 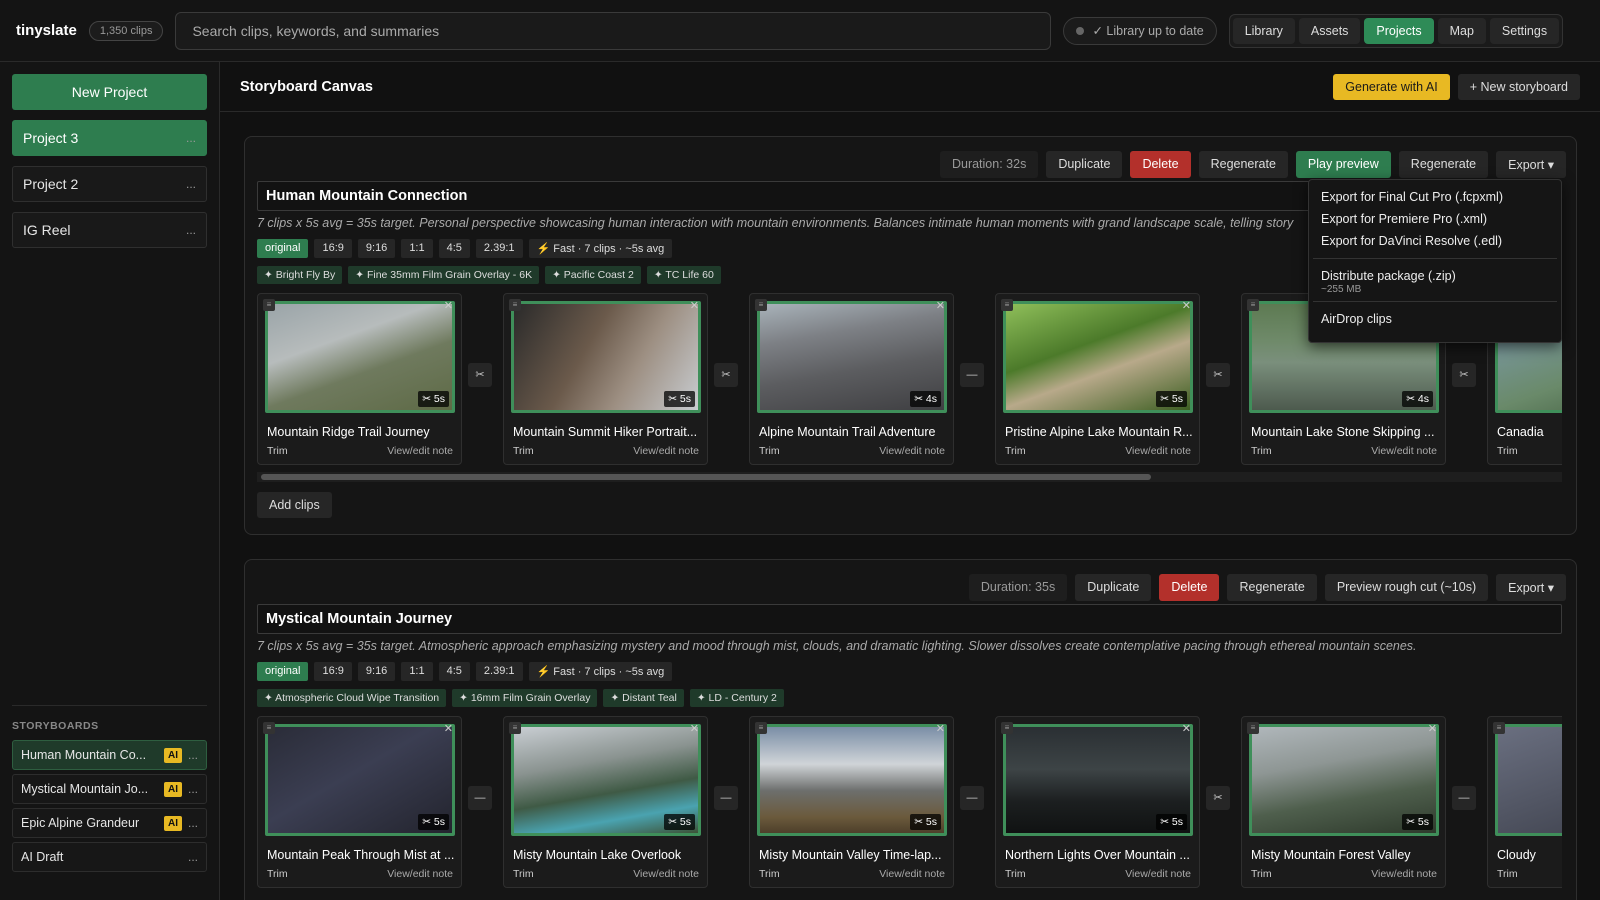 I want to click on effect-chip: ✦ Distant Teal, so click(x=643, y=698).